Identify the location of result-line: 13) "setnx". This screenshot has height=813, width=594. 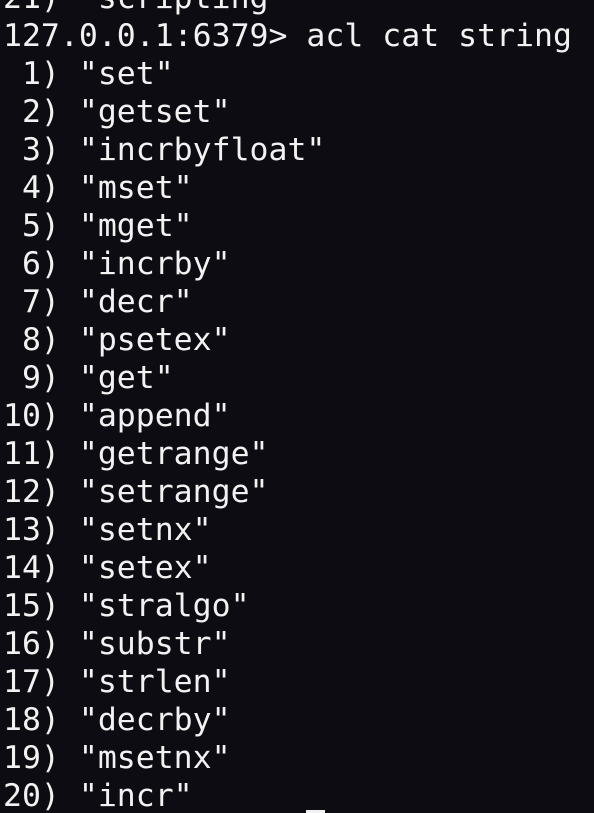
(107, 530).